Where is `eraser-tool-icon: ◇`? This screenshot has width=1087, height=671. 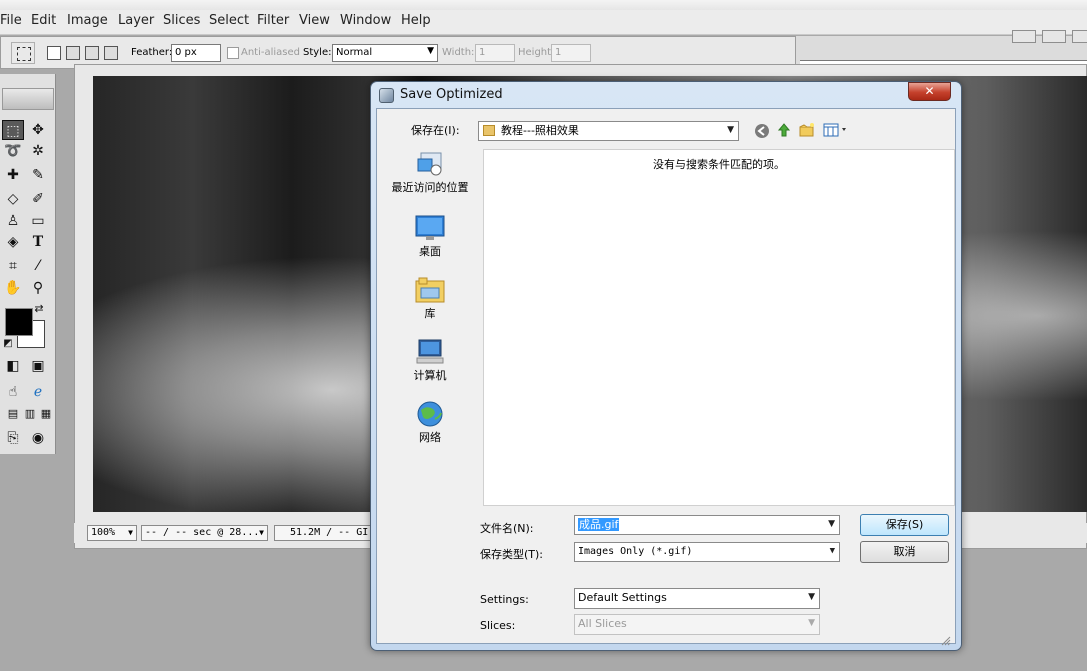 eraser-tool-icon: ◇ is located at coordinates (13, 199).